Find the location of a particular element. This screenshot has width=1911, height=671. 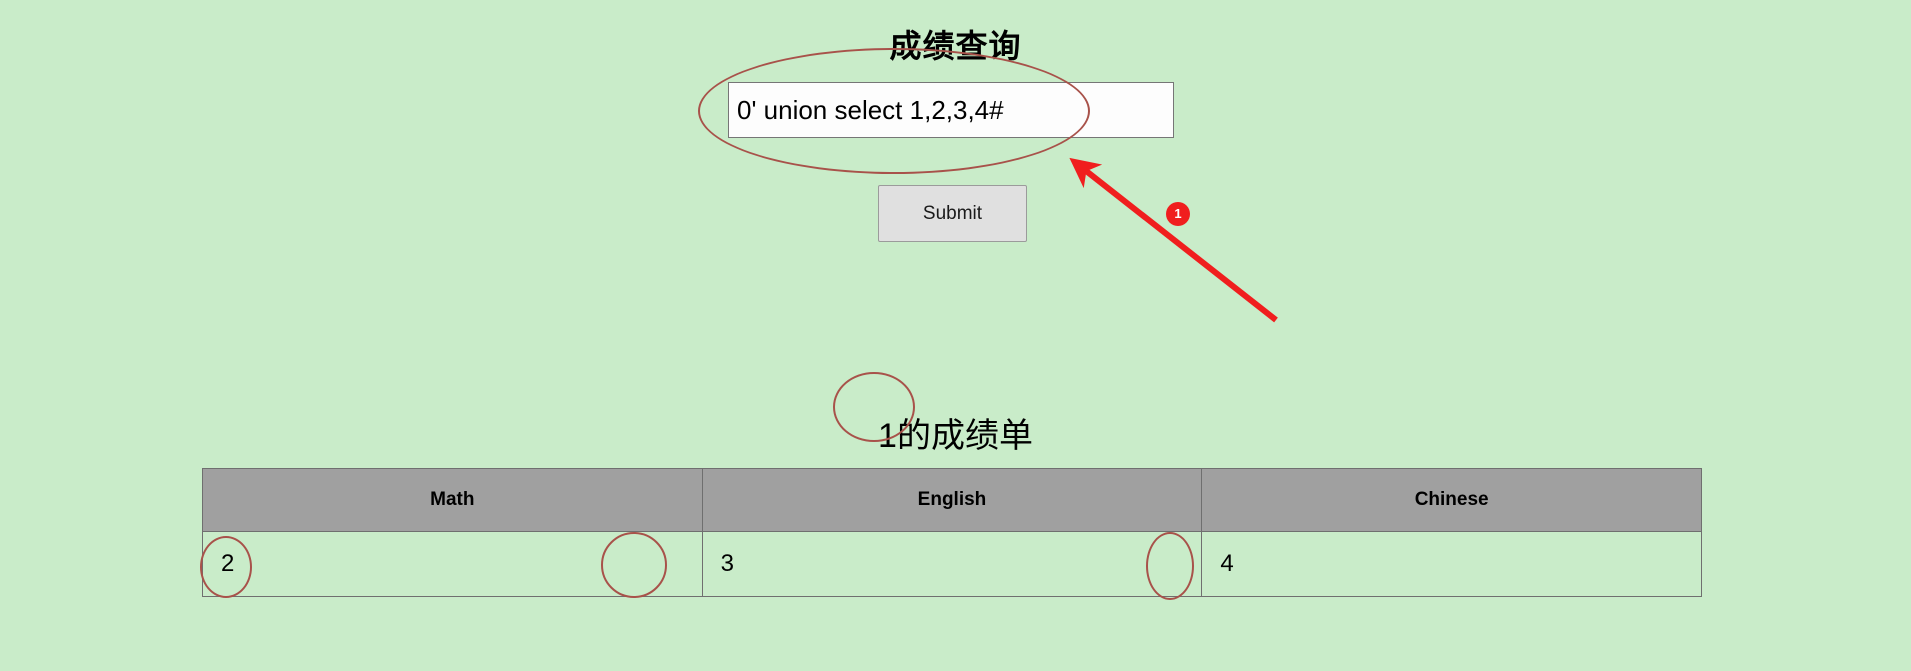

score-table-body: 2 3 4 is located at coordinates (952, 564).